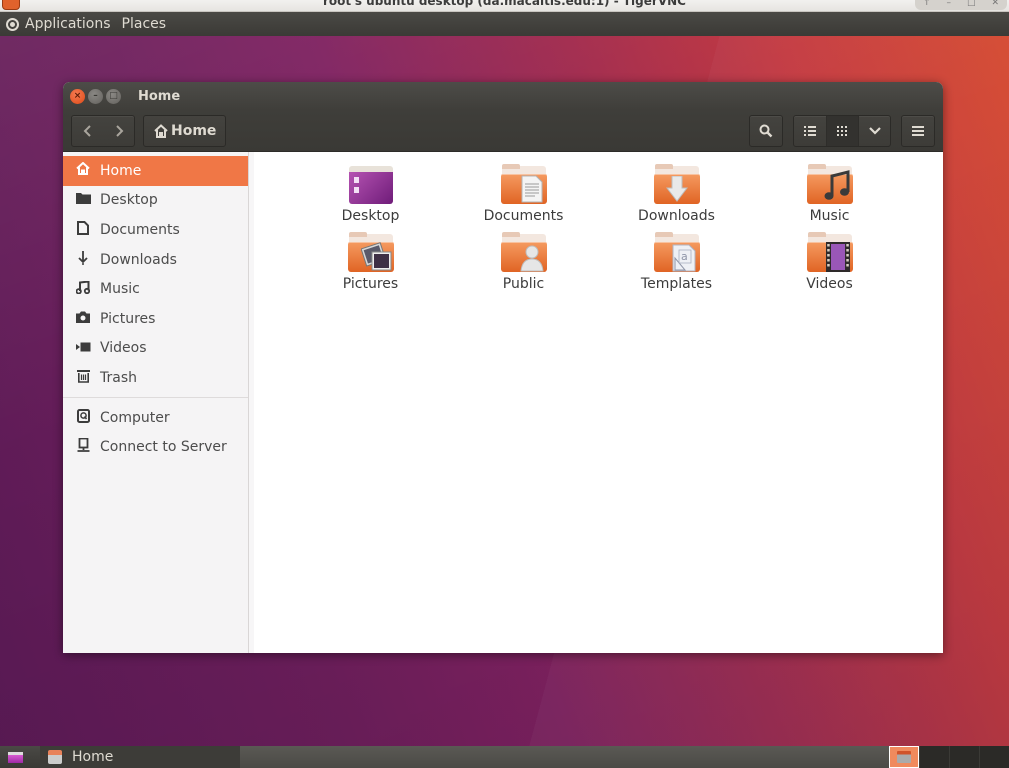  I want to click on file-item-public: Public, so click(523, 262).